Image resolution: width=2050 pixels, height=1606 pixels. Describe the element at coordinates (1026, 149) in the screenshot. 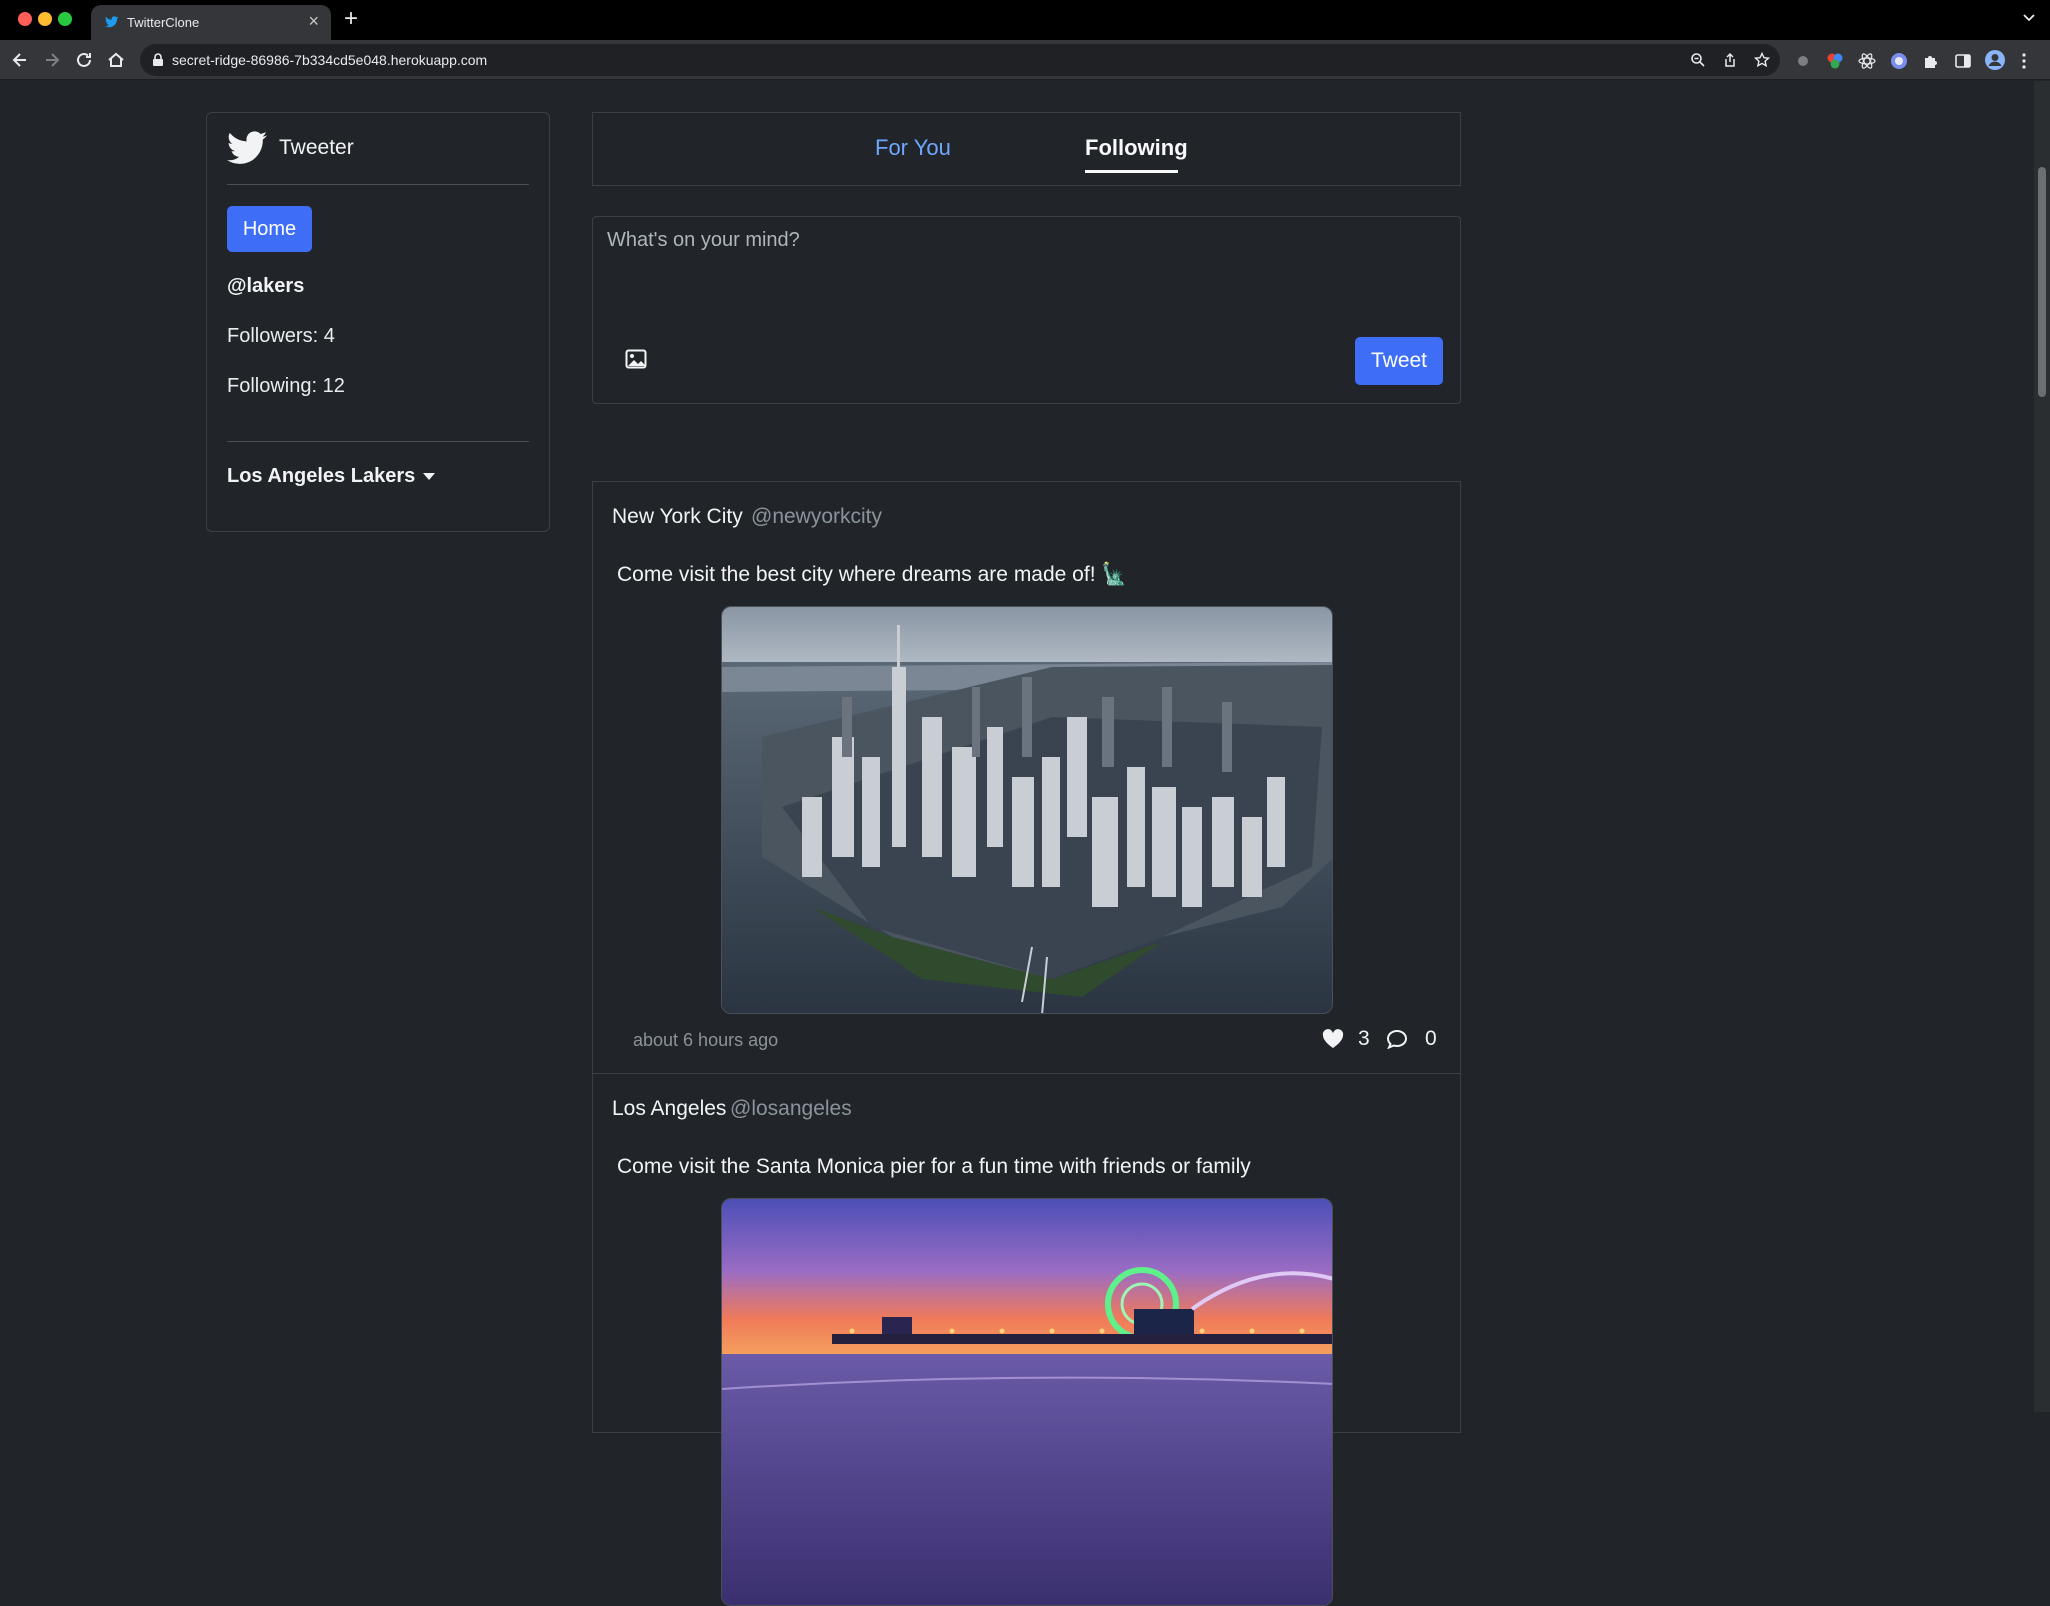

I see `feed-tabs: For You Following` at that location.